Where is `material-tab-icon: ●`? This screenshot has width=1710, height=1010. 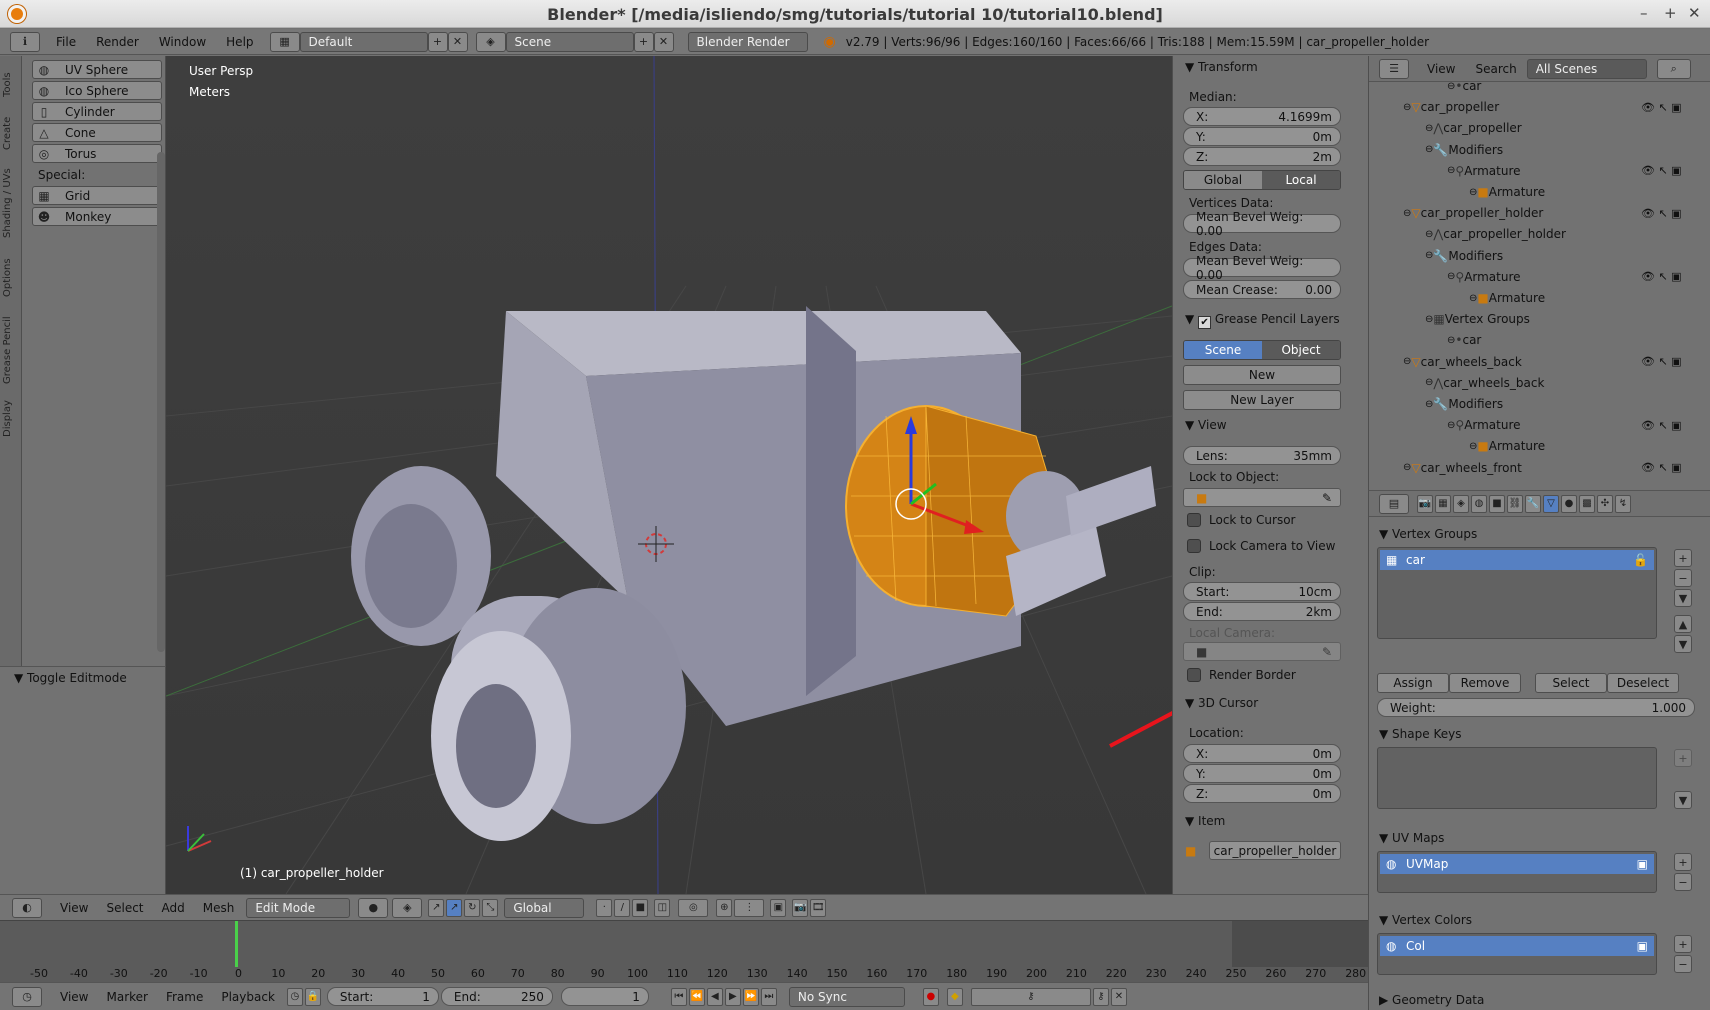
material-tab-icon: ● is located at coordinates (1569, 503).